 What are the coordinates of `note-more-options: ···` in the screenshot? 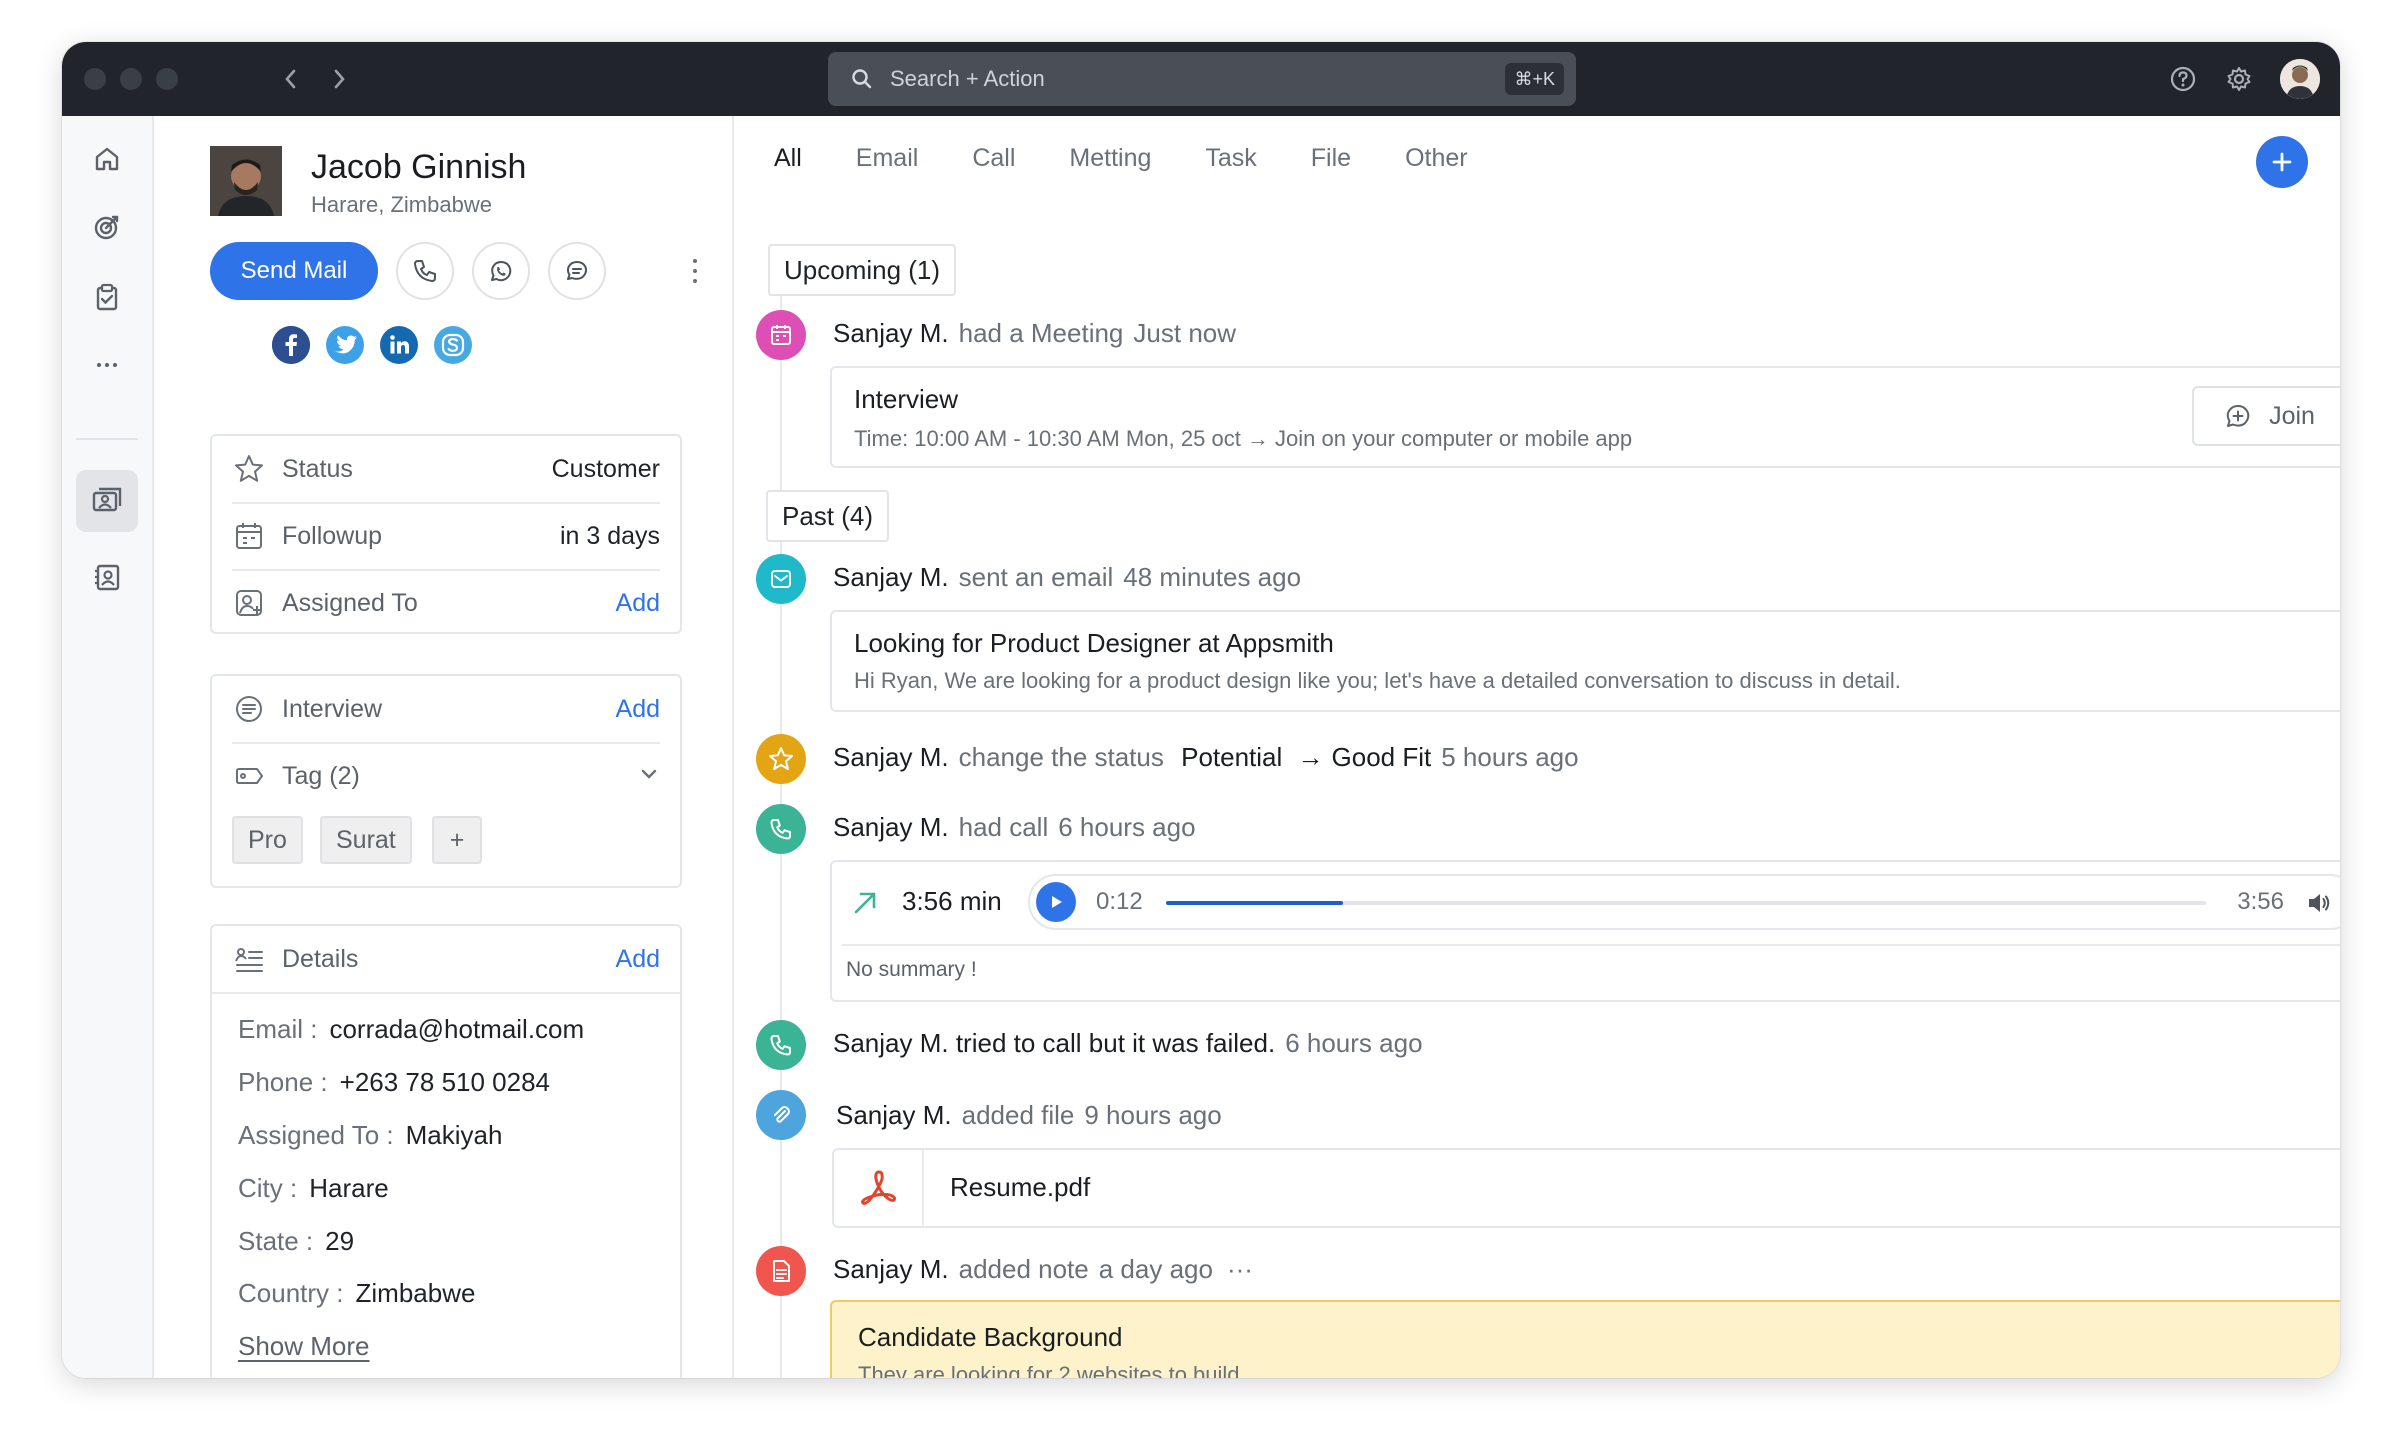 It's located at (1240, 1269).